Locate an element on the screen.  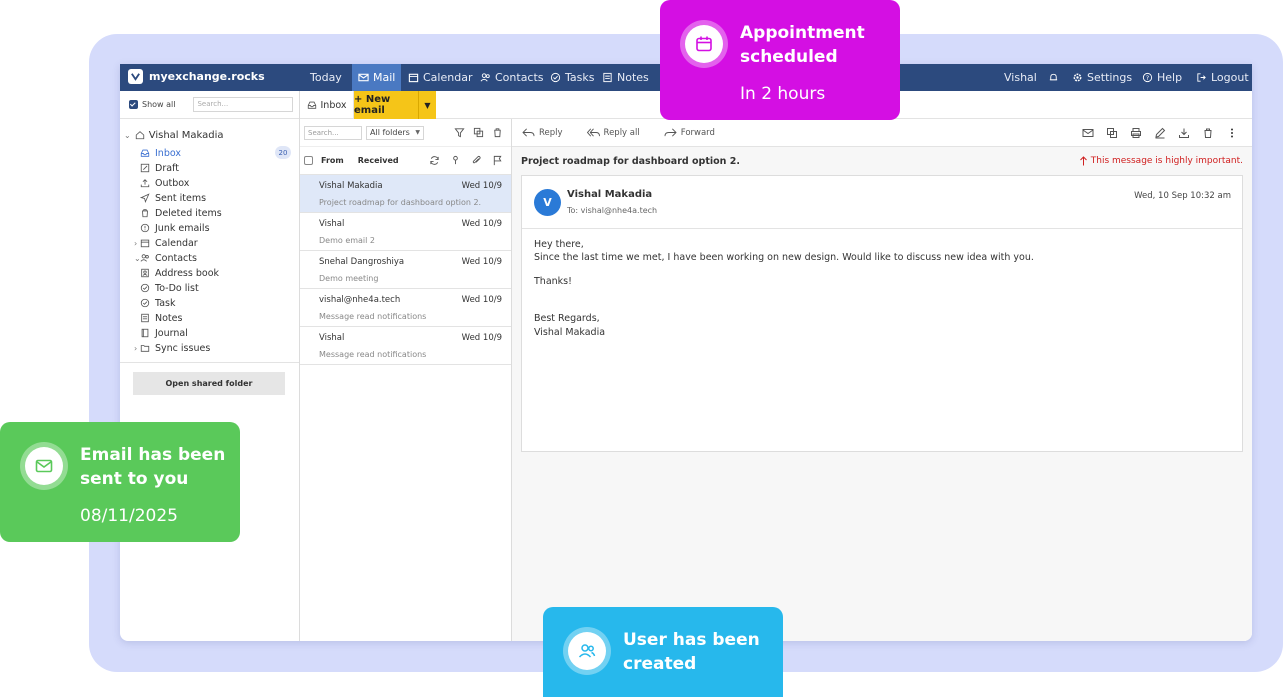
new-email-button: + New email ▼ is located at coordinates (395, 105).